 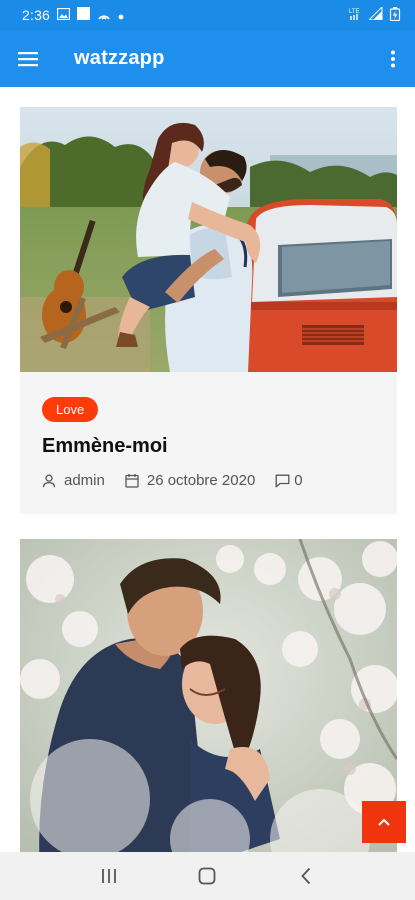 I want to click on lte-icon: LTE, so click(x=356, y=15).